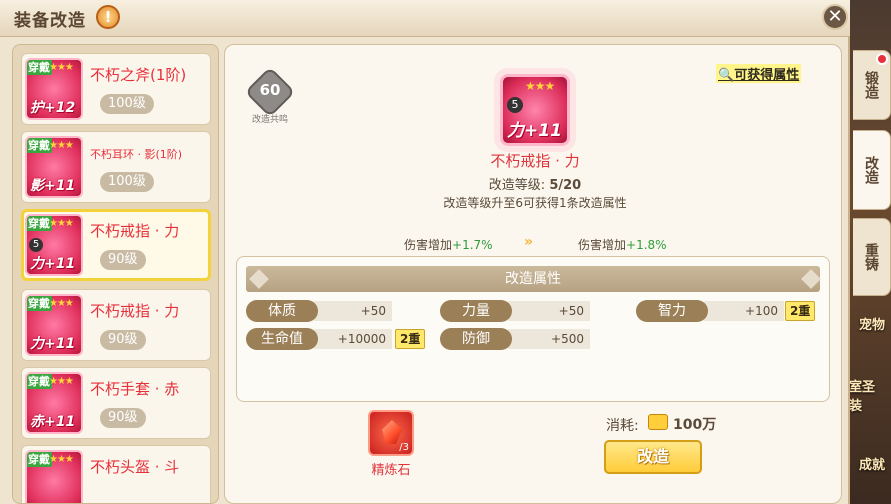 The height and width of the screenshot is (504, 891). What do you see at coordinates (404, 447) in the screenshot?
I see `material-count: /3` at bounding box center [404, 447].